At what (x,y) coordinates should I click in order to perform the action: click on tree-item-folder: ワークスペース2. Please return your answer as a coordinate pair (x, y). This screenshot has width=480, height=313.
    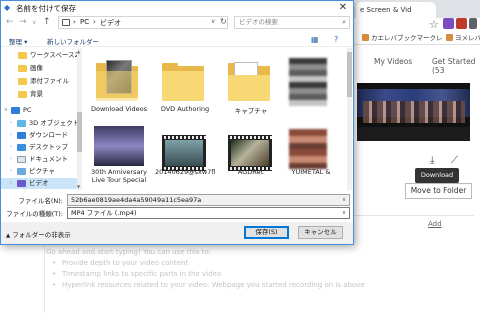
    Looking at the image, I should click on (40, 55).